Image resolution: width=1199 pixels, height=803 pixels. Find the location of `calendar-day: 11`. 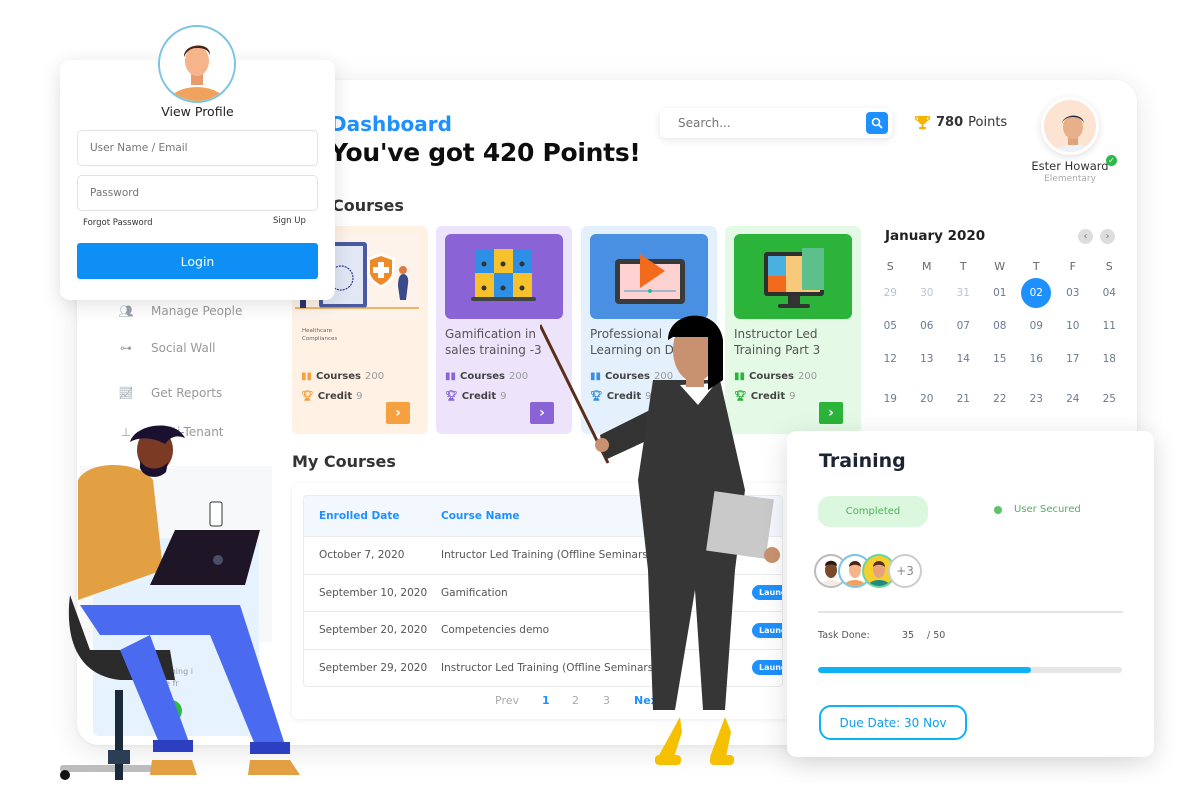

calendar-day: 11 is located at coordinates (1109, 326).